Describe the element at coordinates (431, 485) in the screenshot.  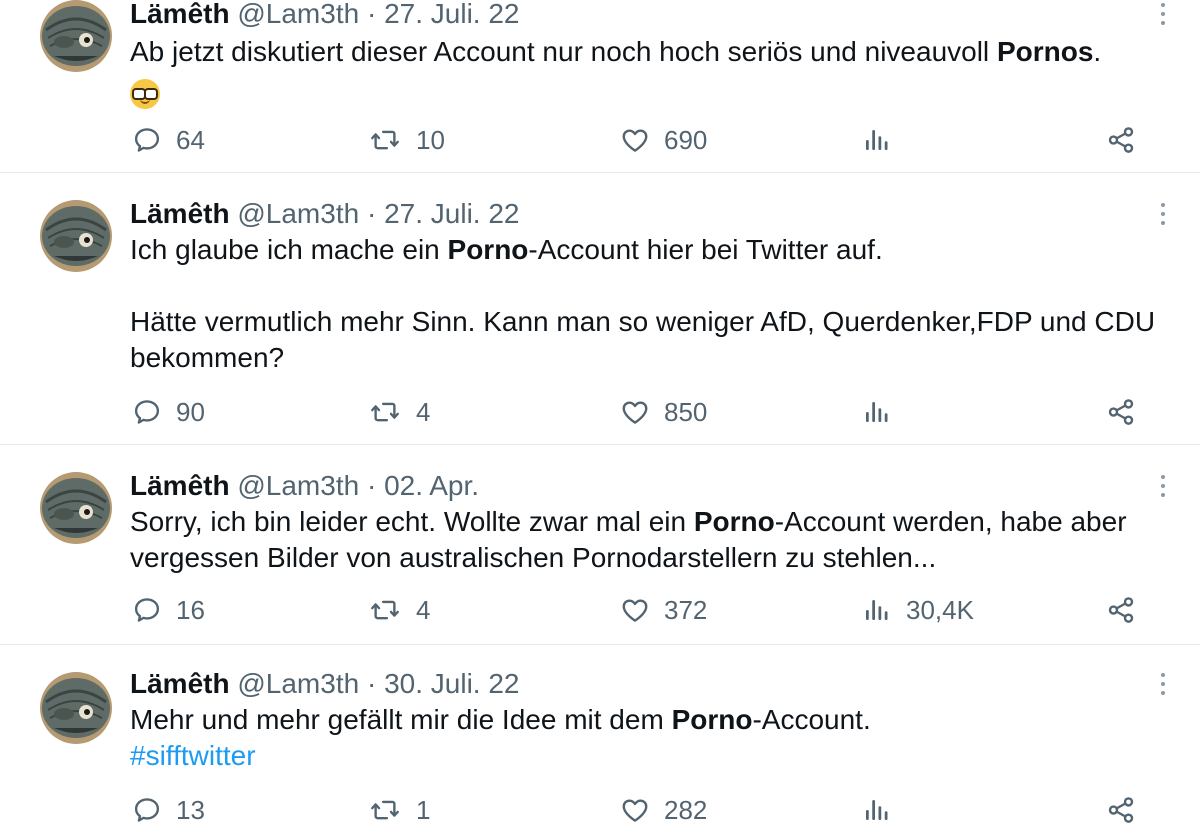
I see `tweet-date: 02. Apr.` at that location.